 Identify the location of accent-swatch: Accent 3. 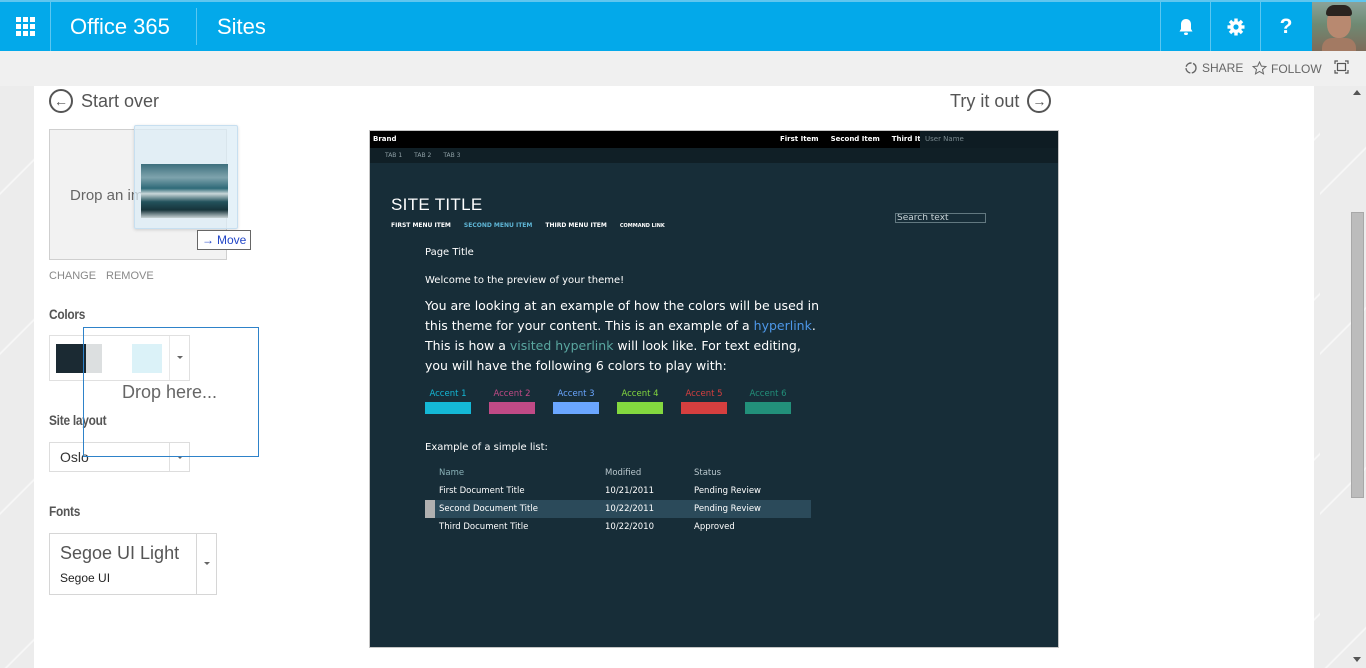
(576, 401).